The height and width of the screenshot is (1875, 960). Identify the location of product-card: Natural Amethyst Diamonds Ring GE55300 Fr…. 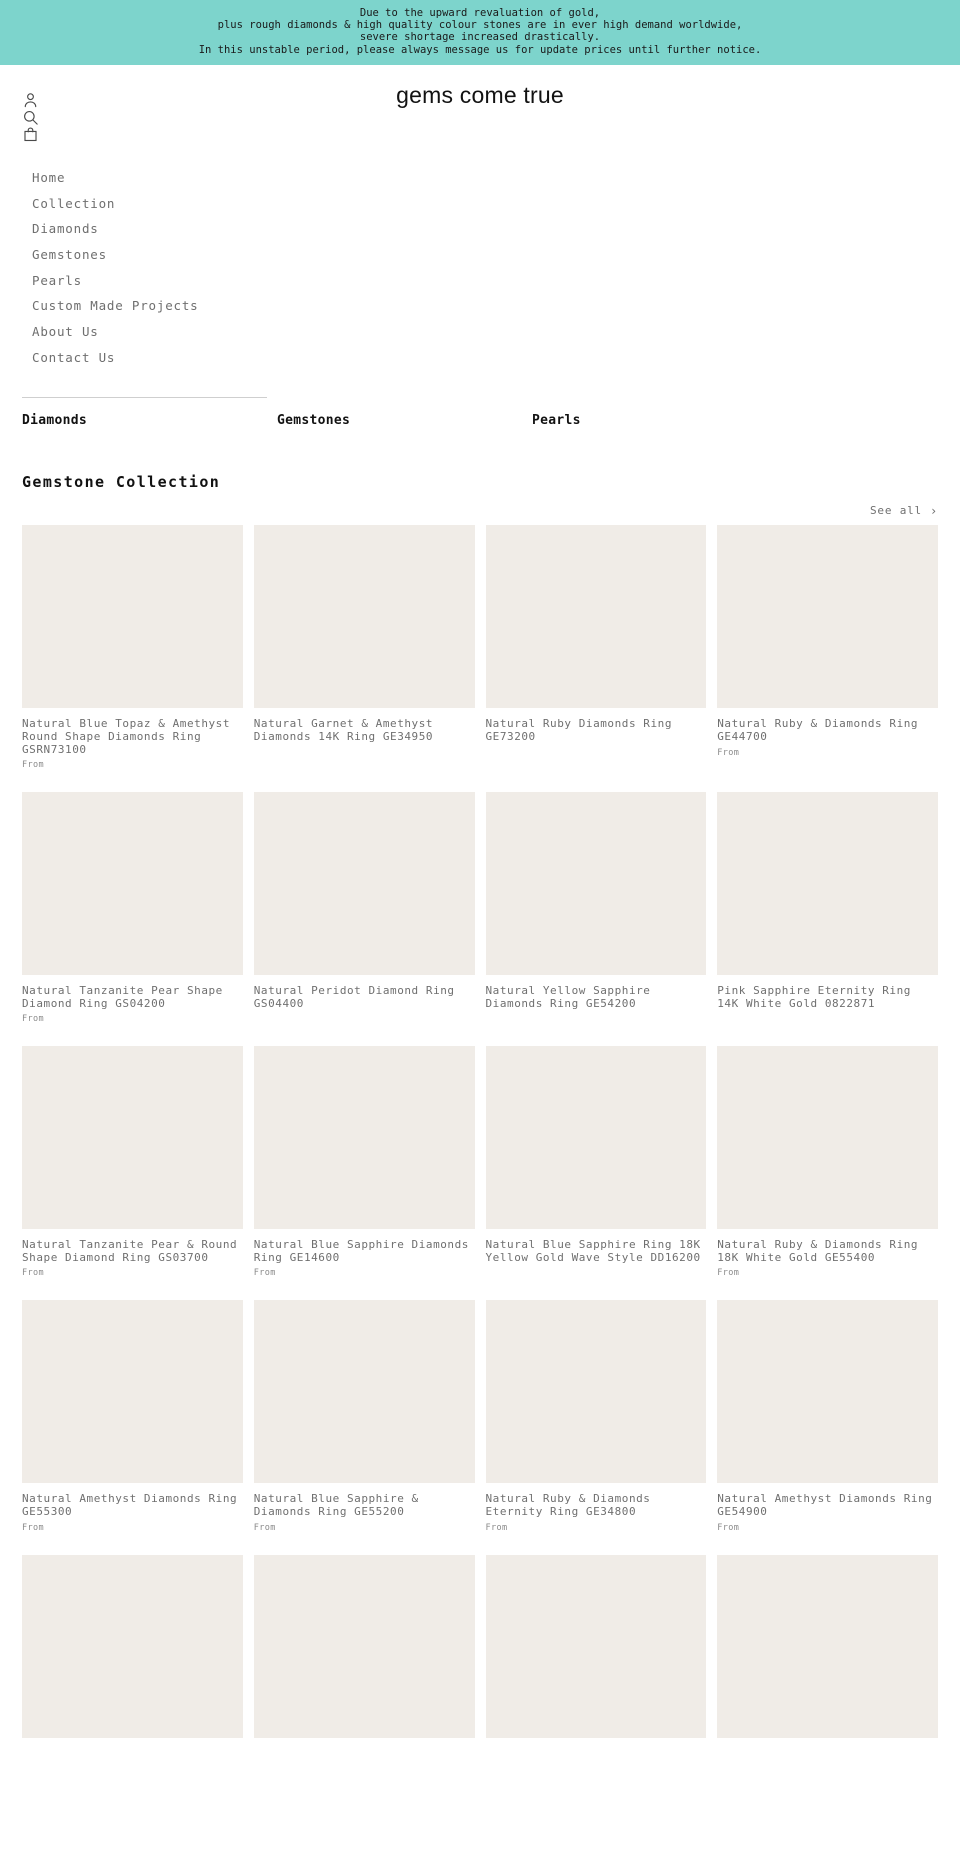
(132, 1416).